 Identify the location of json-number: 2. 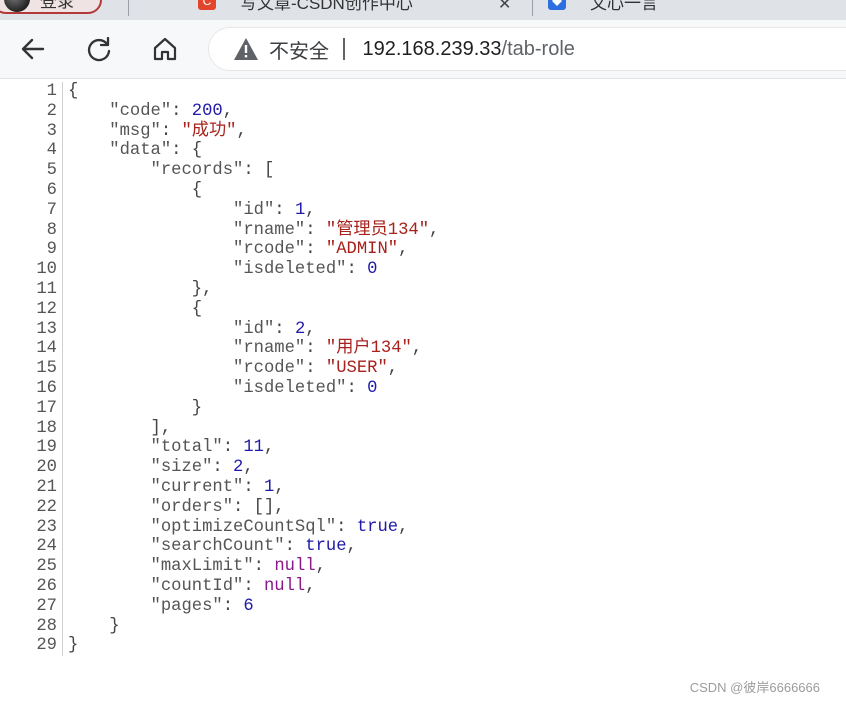
(300, 329).